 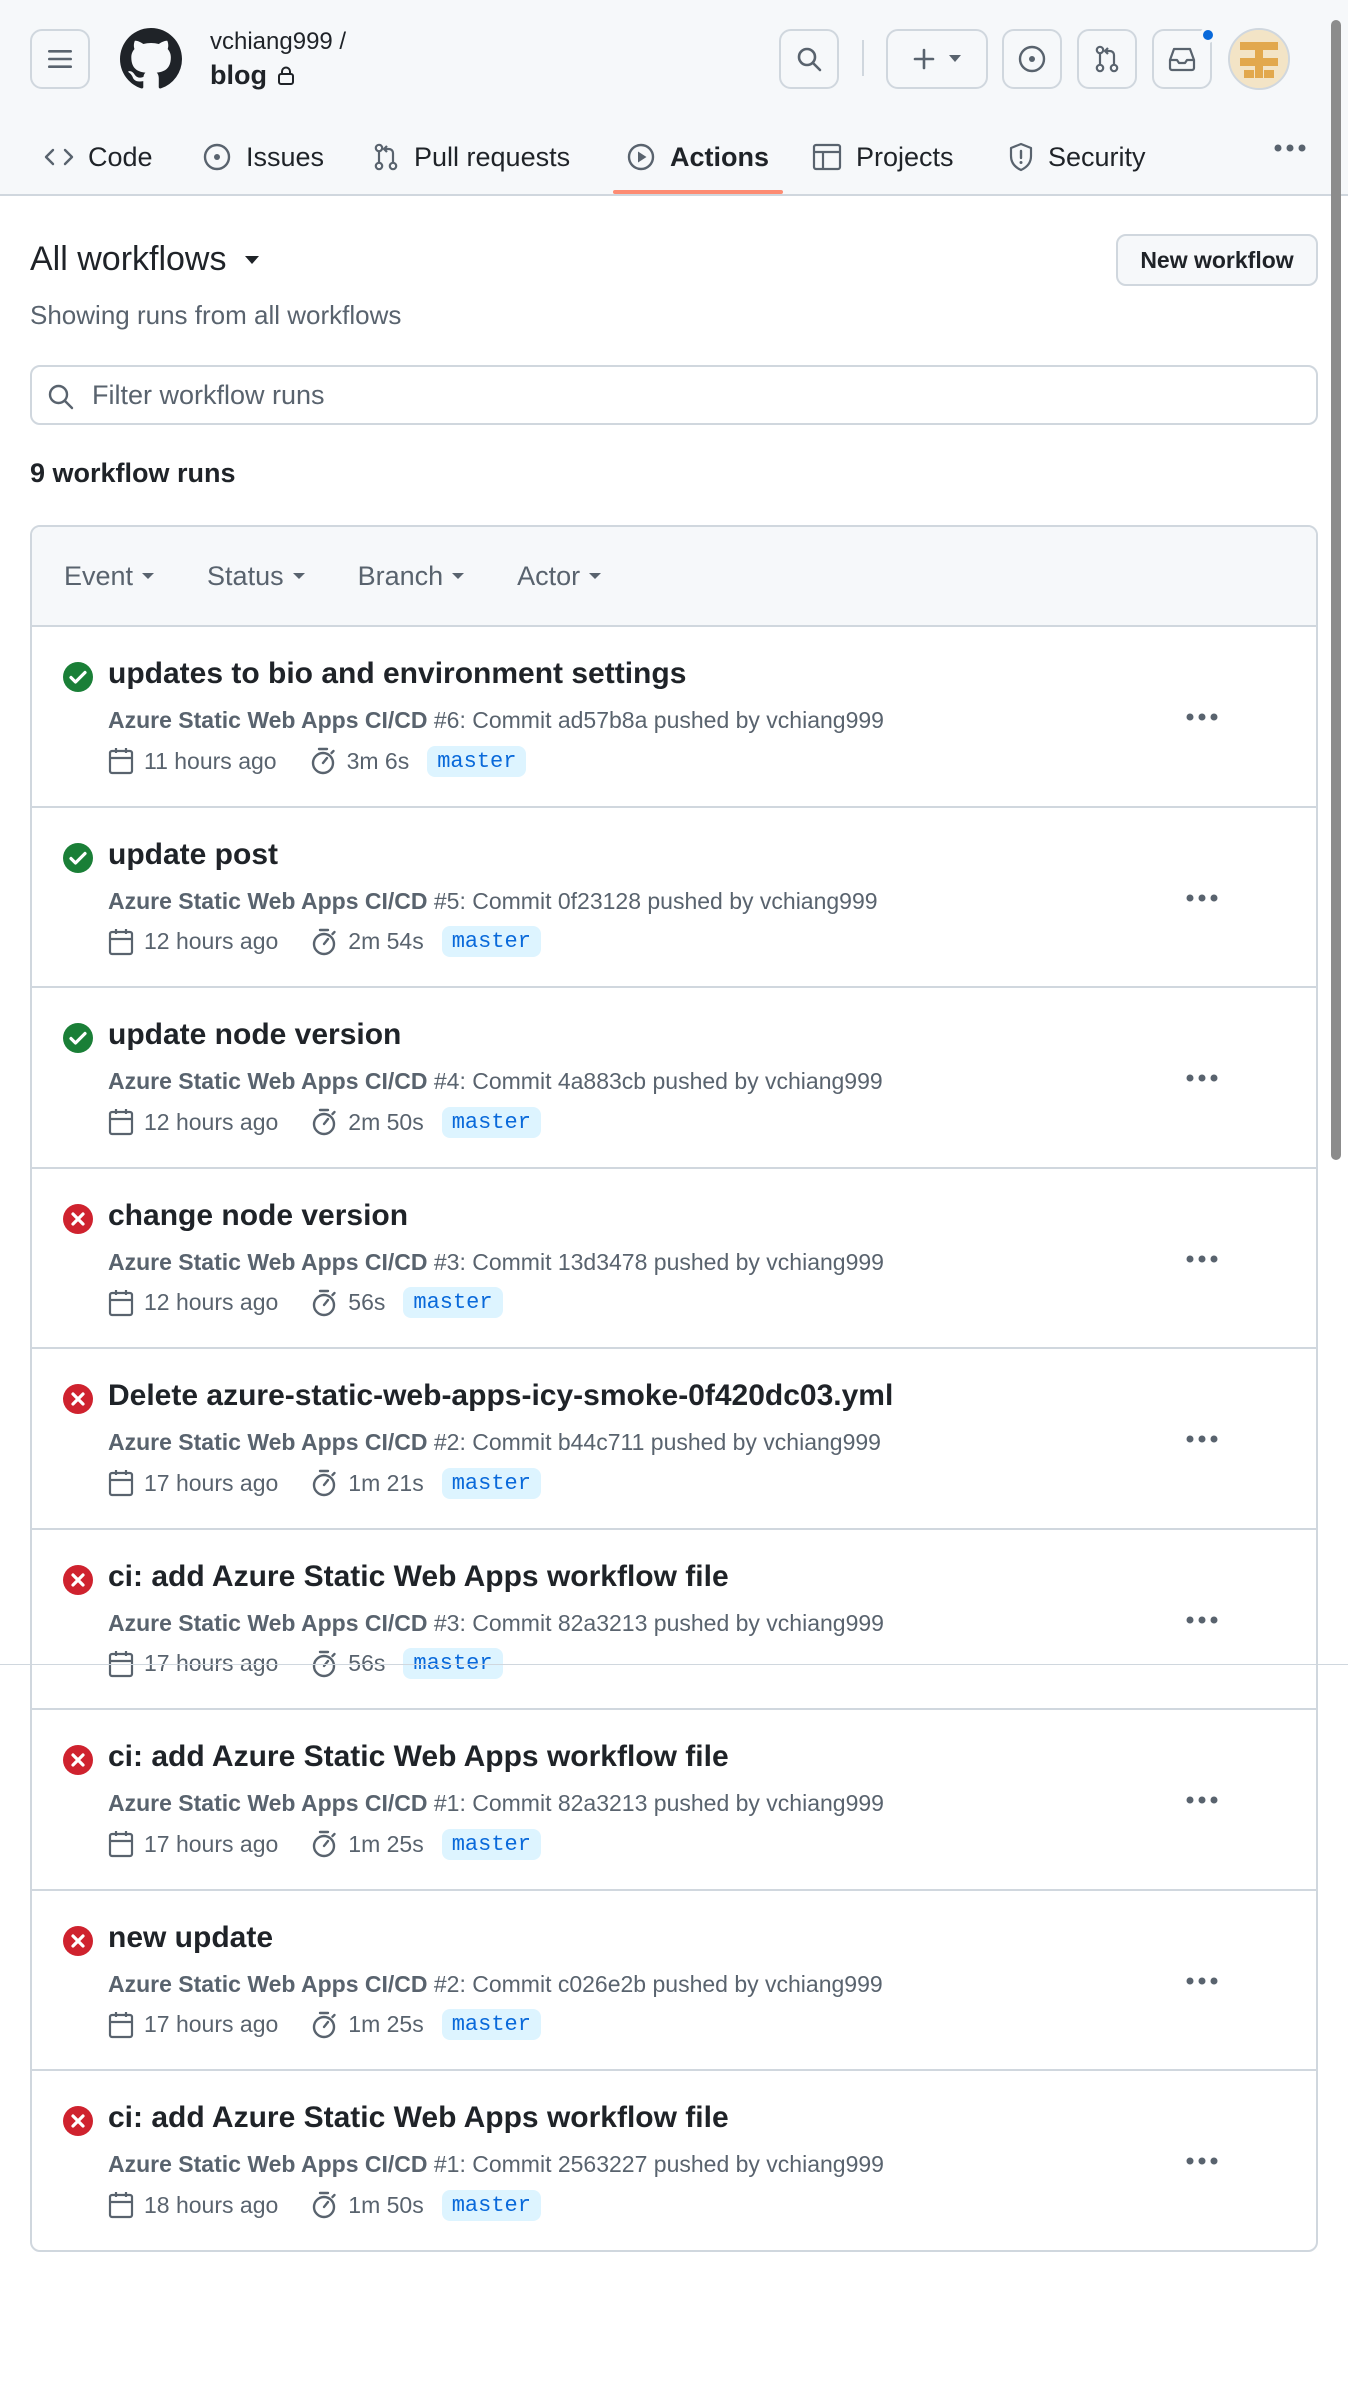 What do you see at coordinates (937, 59) in the screenshot?
I see `create-new-button` at bounding box center [937, 59].